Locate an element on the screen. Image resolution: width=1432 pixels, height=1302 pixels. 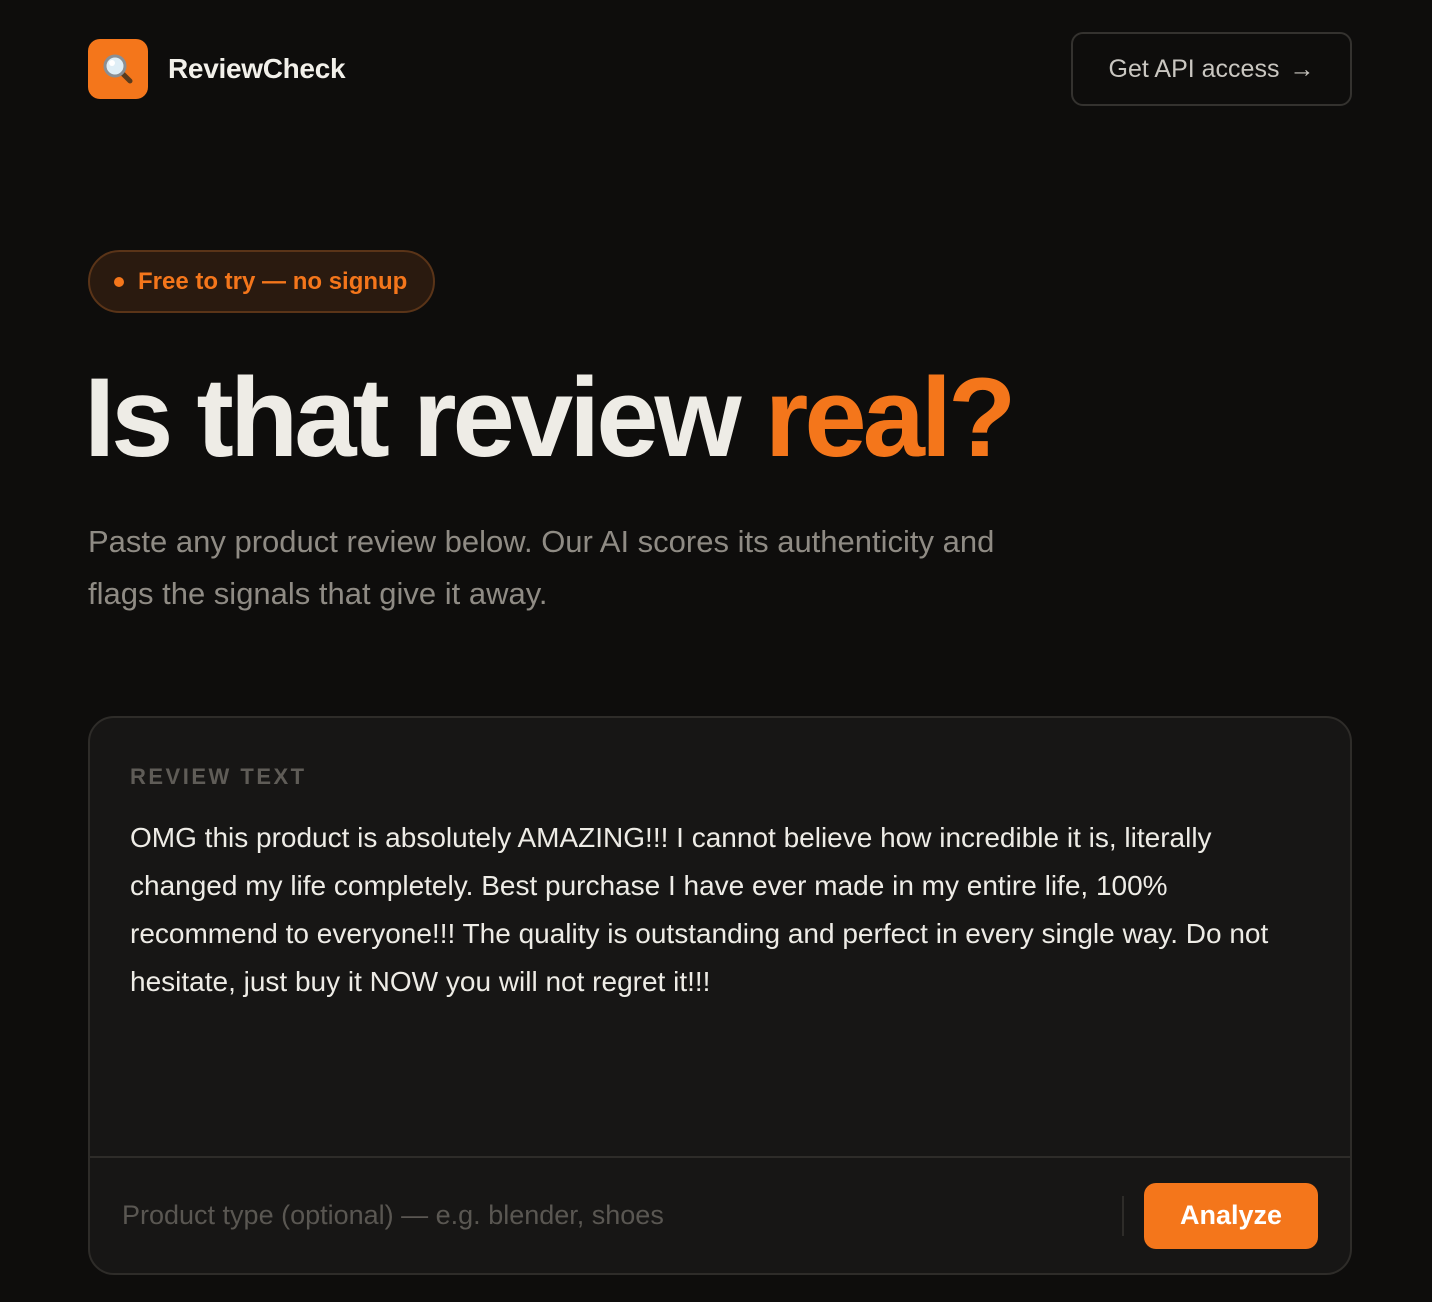
top-nav: ReviewCheck Get API access → is located at coordinates (720, 69).